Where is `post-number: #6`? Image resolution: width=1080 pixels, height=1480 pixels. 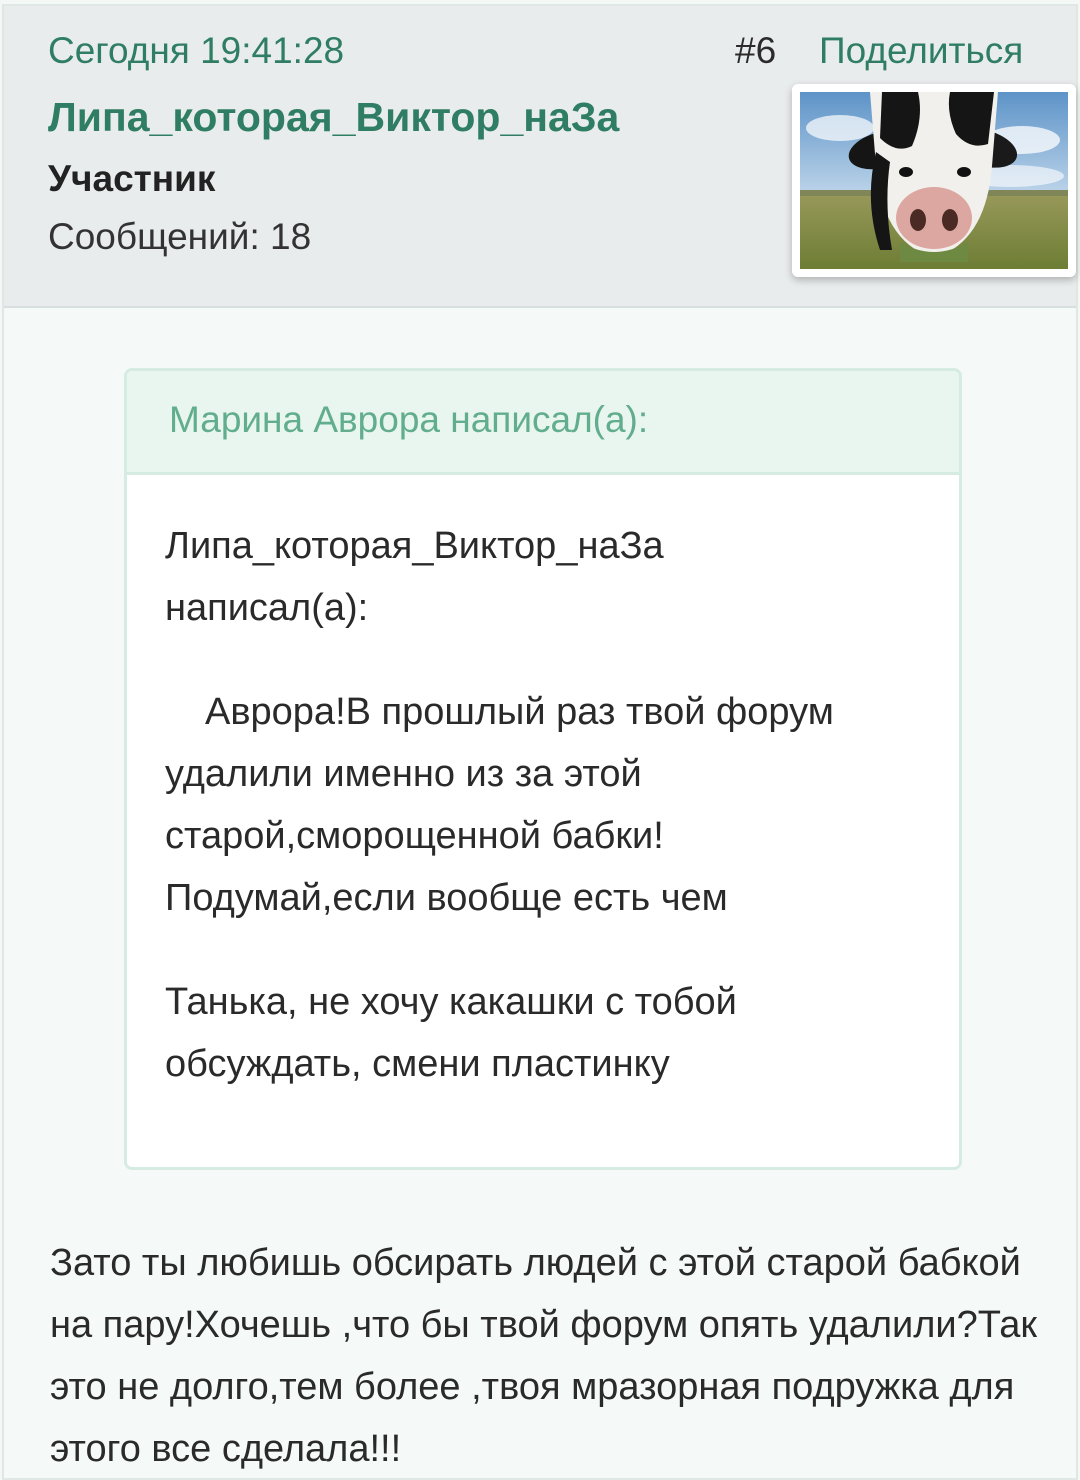 post-number: #6 is located at coordinates (755, 51).